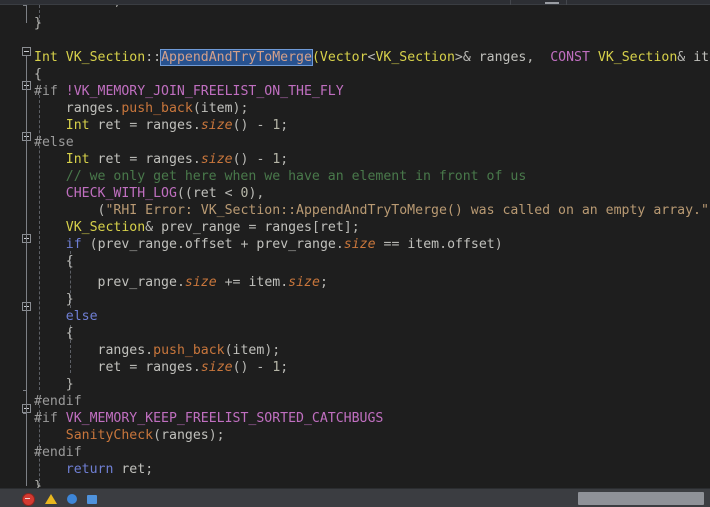 The image size is (710, 507). What do you see at coordinates (355, 91) in the screenshot?
I see `code-line-preprocessor: #if !VK_MEMORY_JOIN_FREELIST_ON_THE_FLY` at bounding box center [355, 91].